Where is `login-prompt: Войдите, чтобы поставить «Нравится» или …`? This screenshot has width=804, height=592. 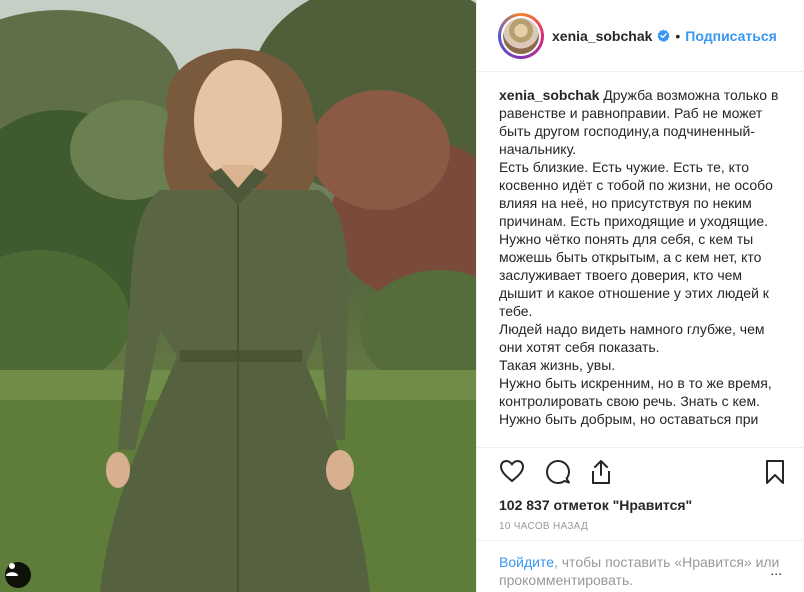
login-prompt: Войдите, чтобы поставить «Нравится» или … is located at coordinates (640, 566).